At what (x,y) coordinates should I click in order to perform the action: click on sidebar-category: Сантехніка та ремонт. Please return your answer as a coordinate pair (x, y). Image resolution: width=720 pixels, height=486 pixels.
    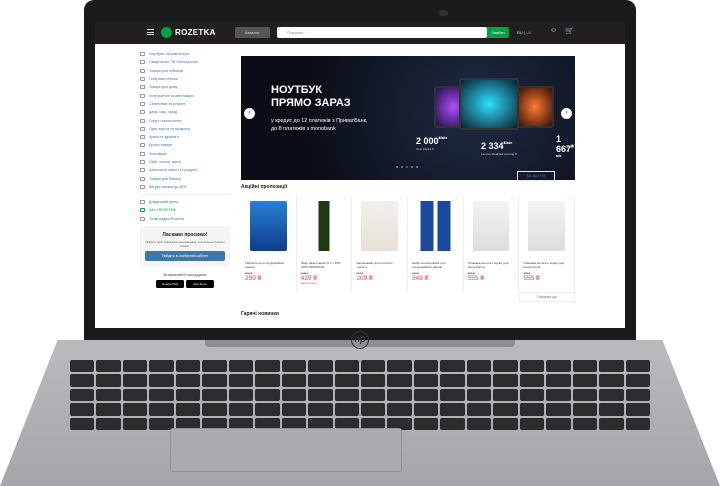
    Looking at the image, I should click on (185, 104).